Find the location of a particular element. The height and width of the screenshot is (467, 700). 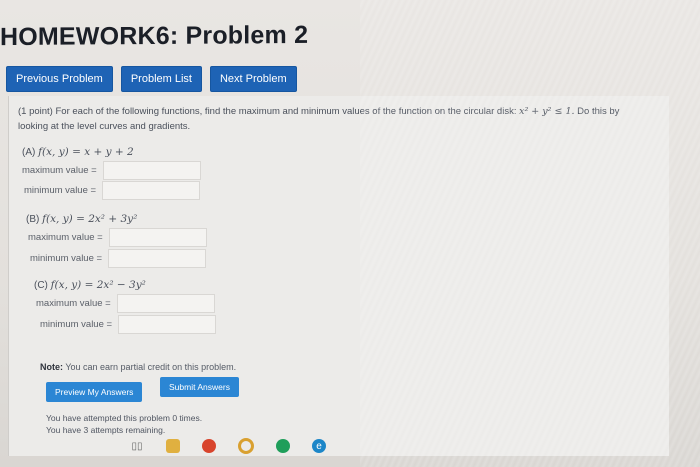

problem-list-button: Problem List is located at coordinates (161, 79).